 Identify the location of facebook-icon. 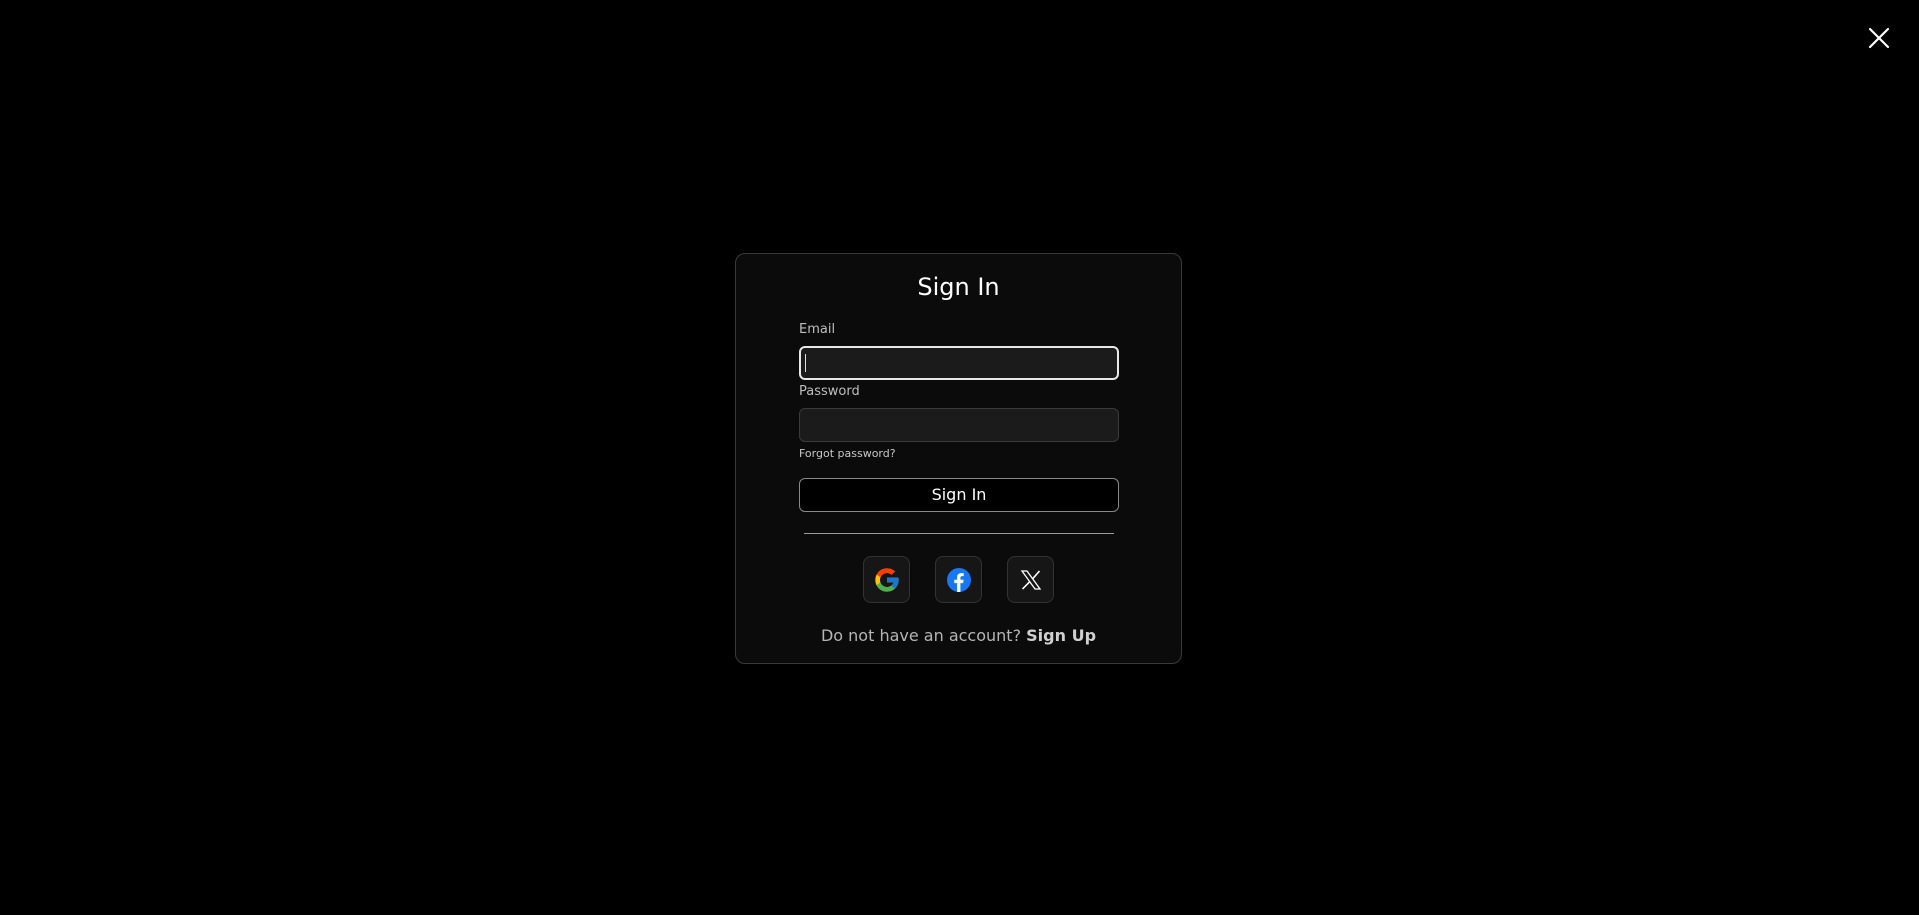
(958, 579).